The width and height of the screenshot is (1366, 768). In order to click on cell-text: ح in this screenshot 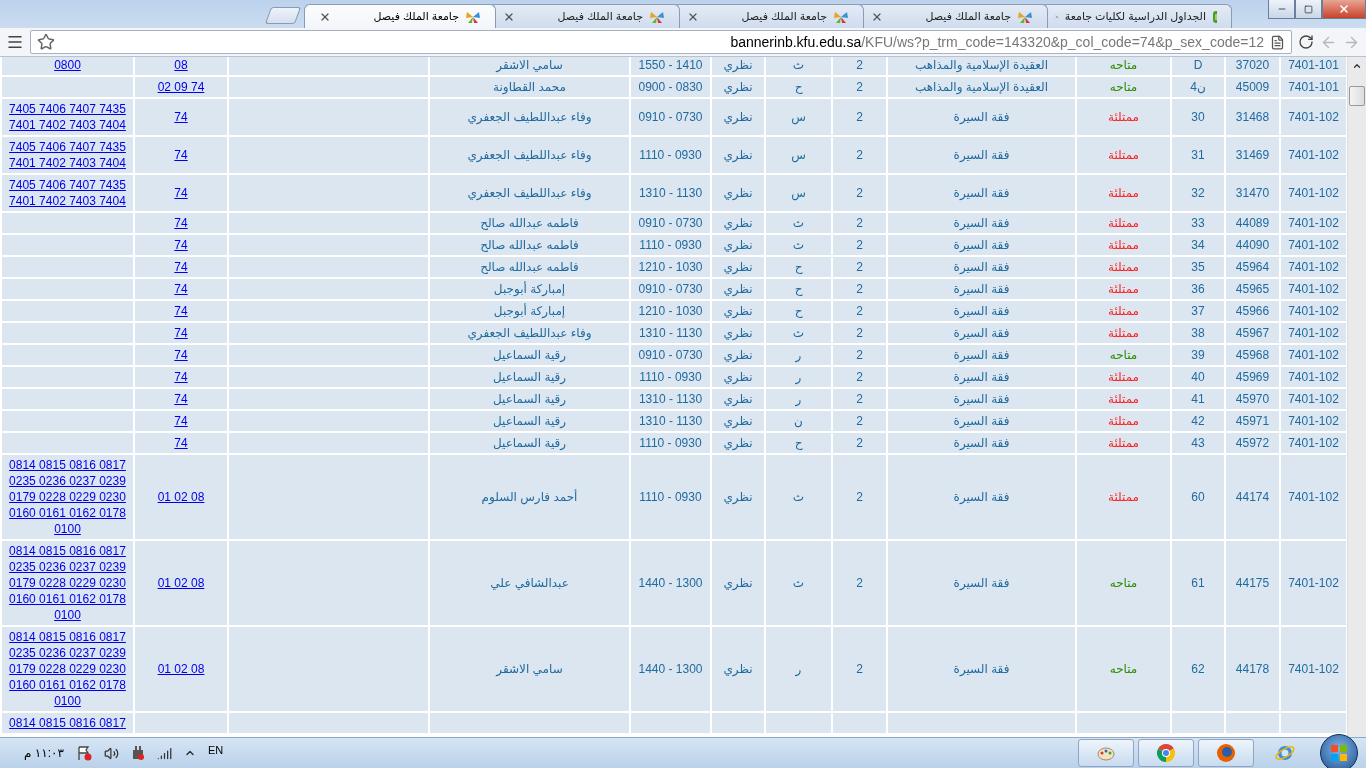, I will do `click(798, 443)`.